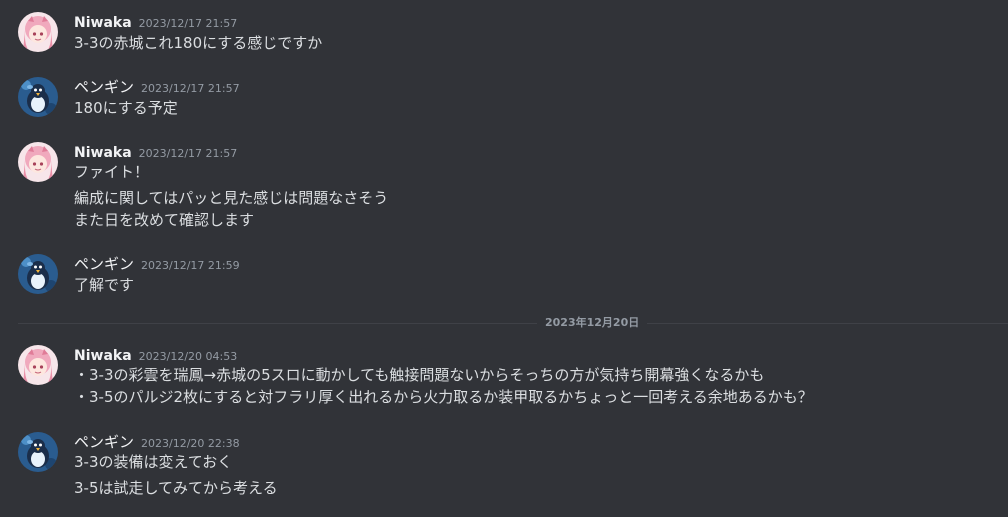 Image resolution: width=1008 pixels, height=517 pixels. I want to click on message-header: ペンギン 2023/12/17 21:59, so click(157, 264).